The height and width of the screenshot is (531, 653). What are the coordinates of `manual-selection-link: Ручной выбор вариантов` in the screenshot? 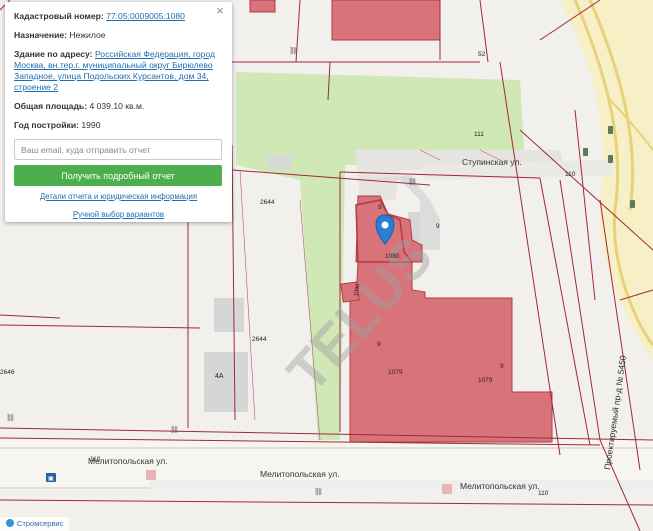 It's located at (118, 214).